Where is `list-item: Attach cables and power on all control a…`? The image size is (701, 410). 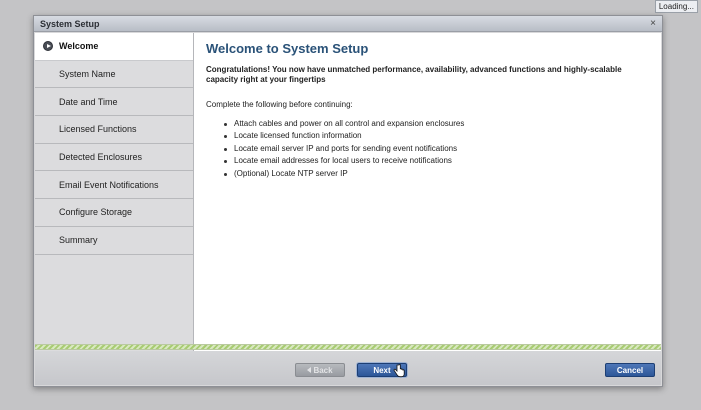 list-item: Attach cables and power on all control a… is located at coordinates (436, 124).